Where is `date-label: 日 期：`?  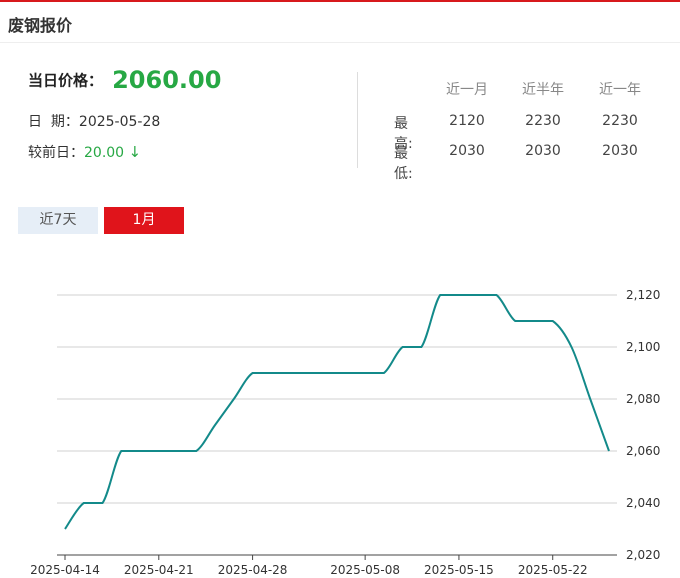
date-label: 日 期： is located at coordinates (53, 122).